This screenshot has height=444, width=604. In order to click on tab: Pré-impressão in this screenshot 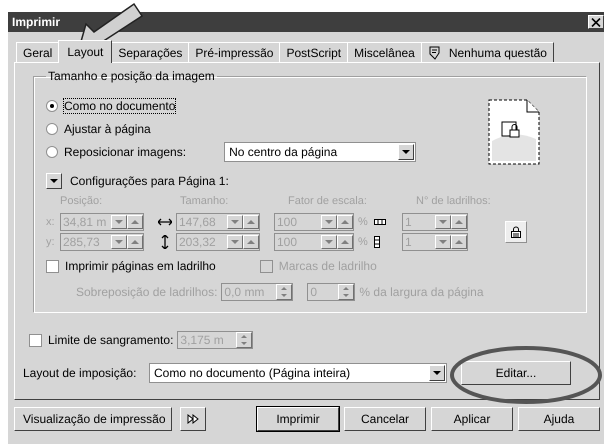, I will do `click(234, 52)`.